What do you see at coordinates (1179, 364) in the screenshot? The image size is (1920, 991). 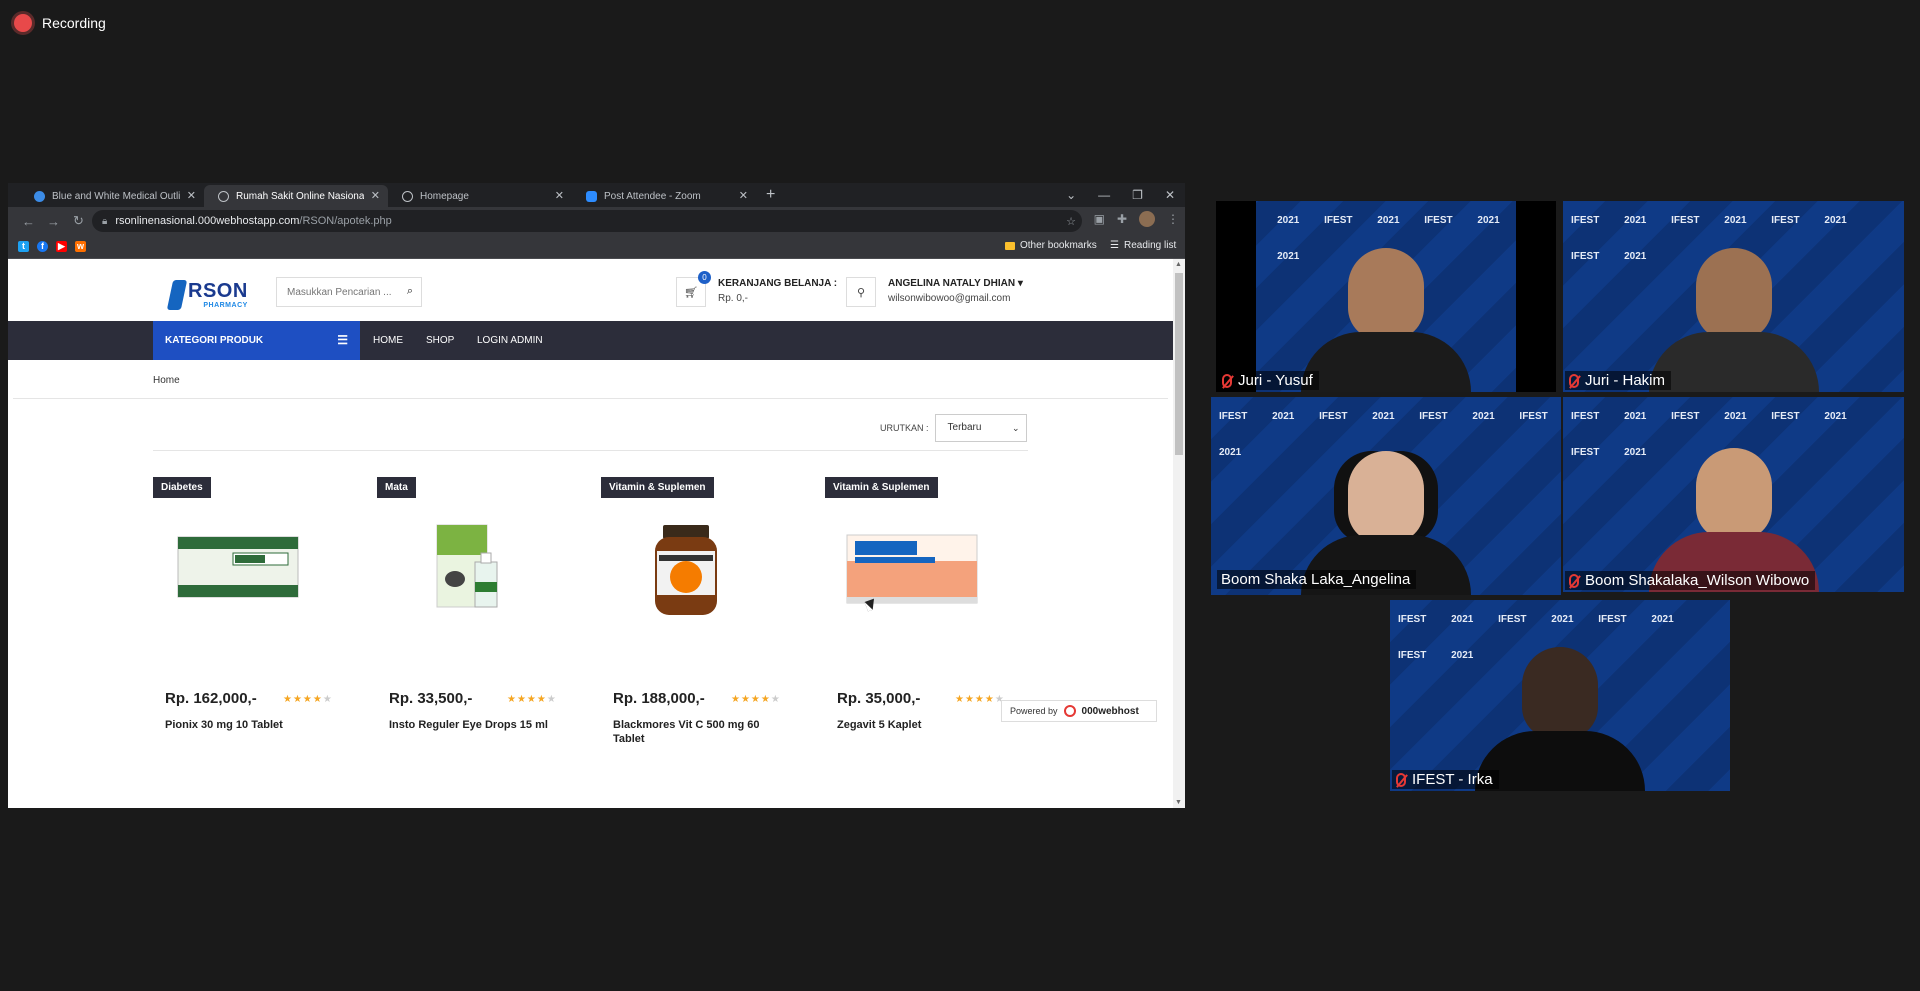 I see `scrollbar-thumb` at bounding box center [1179, 364].